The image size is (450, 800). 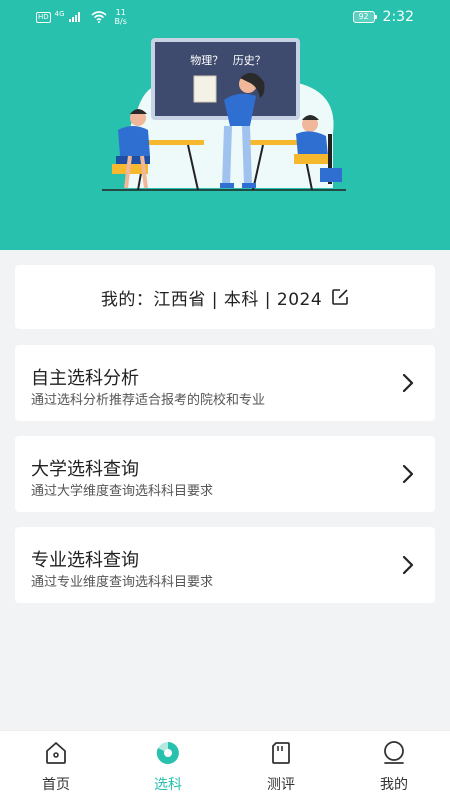 What do you see at coordinates (43, 17) in the screenshot?
I see `hd-badge: HD` at bounding box center [43, 17].